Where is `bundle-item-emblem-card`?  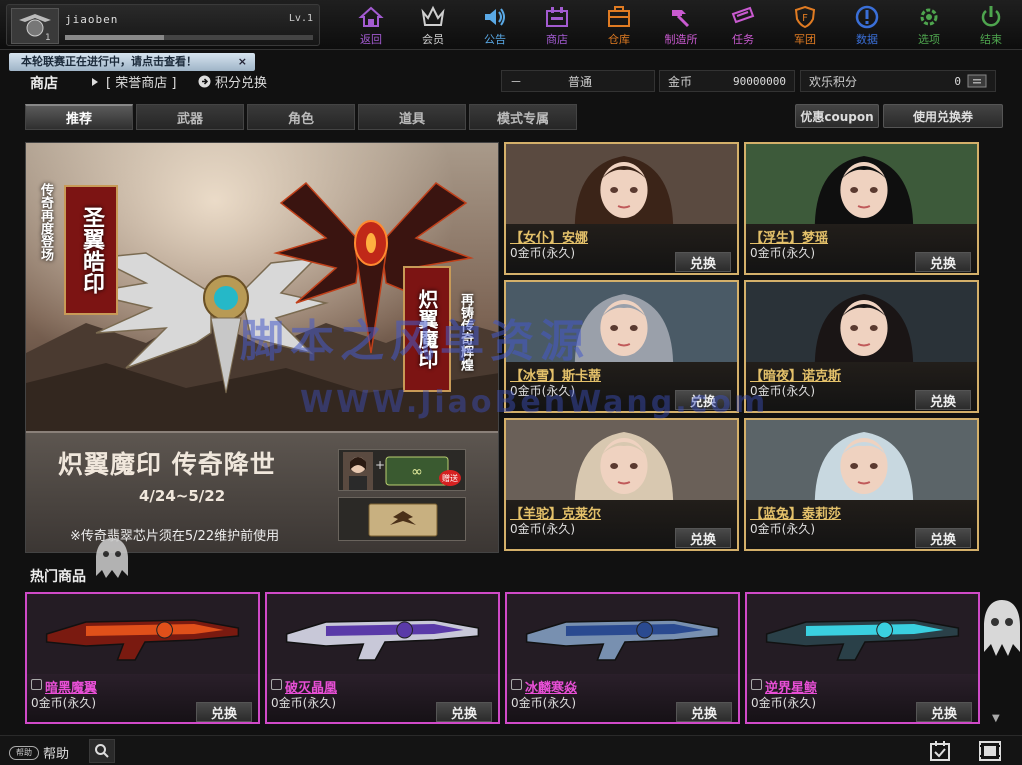 bundle-item-emblem-card is located at coordinates (402, 519).